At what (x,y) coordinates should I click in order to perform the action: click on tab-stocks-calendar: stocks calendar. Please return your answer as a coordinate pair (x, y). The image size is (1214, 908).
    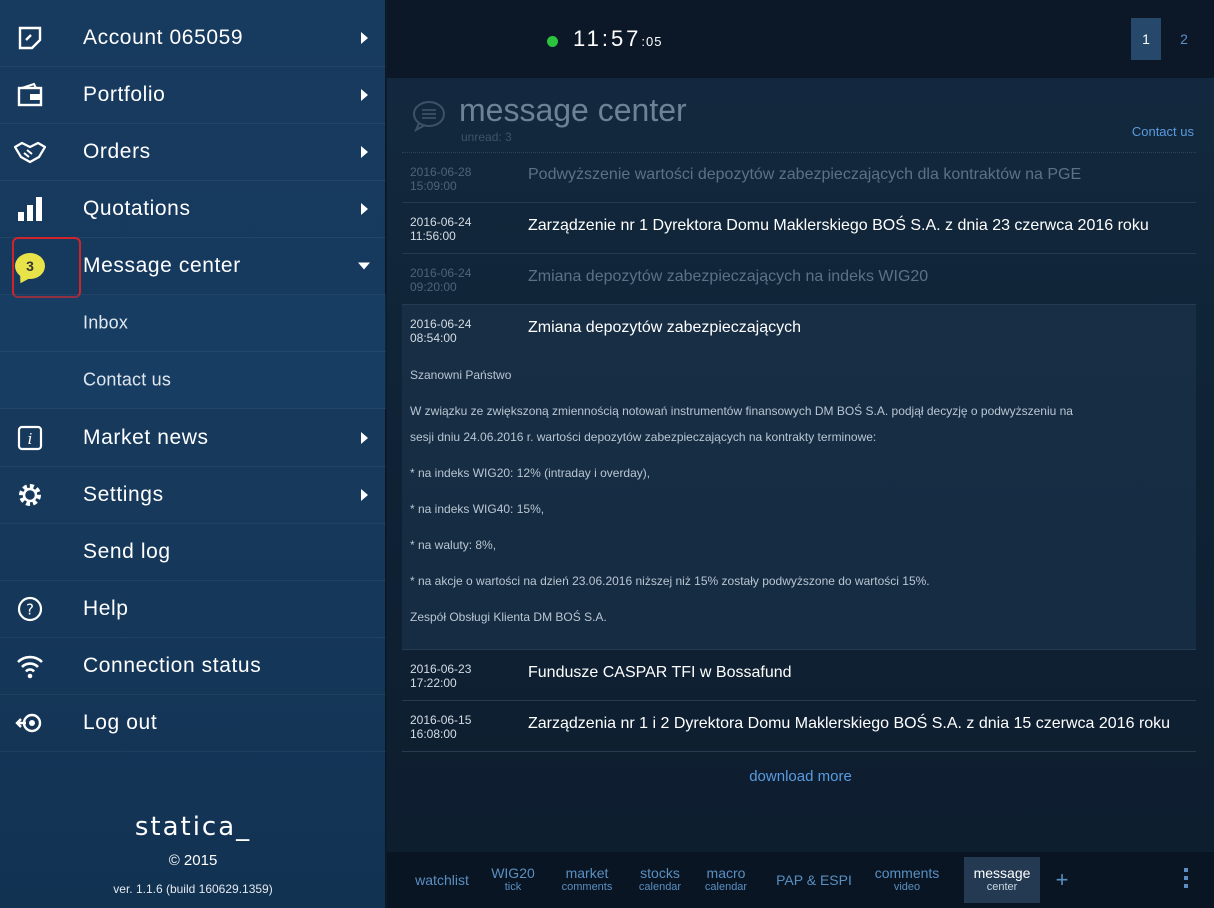
    Looking at the image, I should click on (660, 880).